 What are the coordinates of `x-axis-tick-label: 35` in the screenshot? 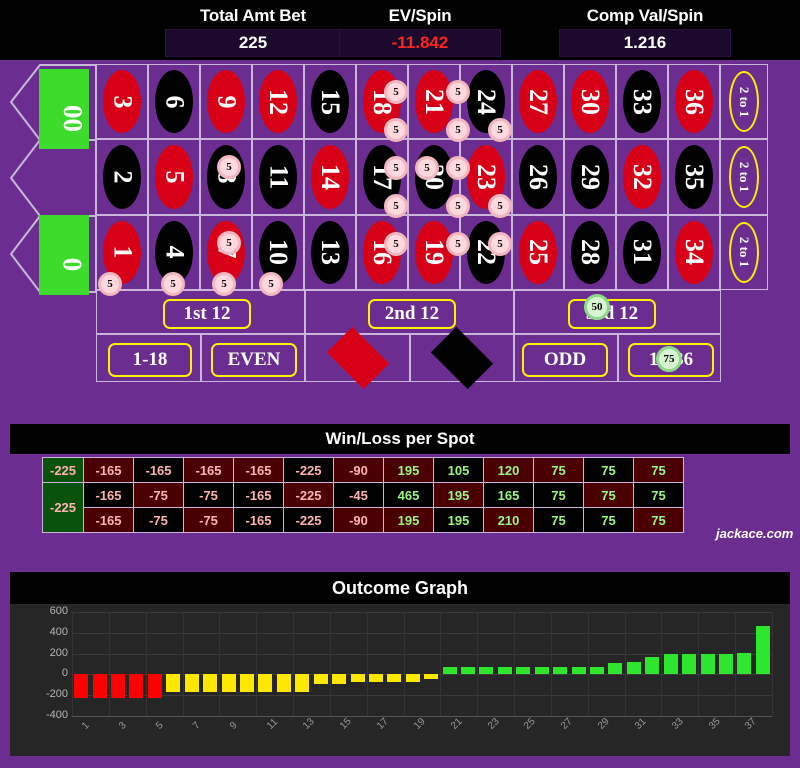 It's located at (714, 724).